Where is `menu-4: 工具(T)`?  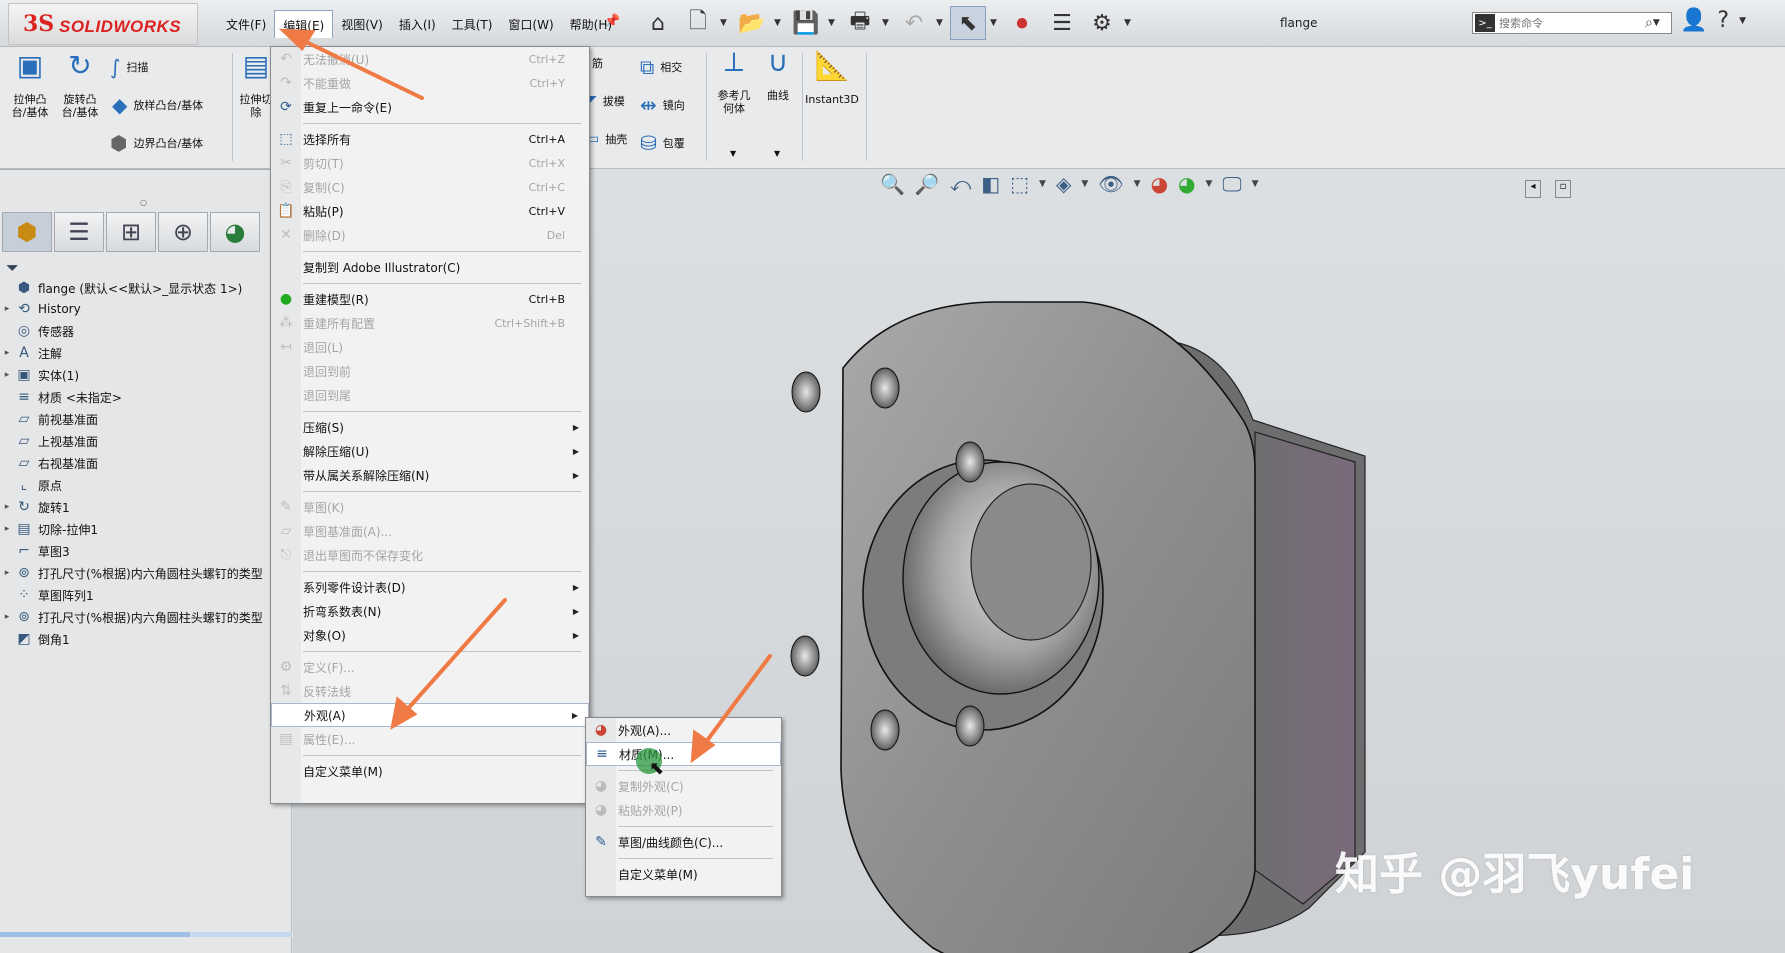 menu-4: 工具(T) is located at coordinates (472, 24).